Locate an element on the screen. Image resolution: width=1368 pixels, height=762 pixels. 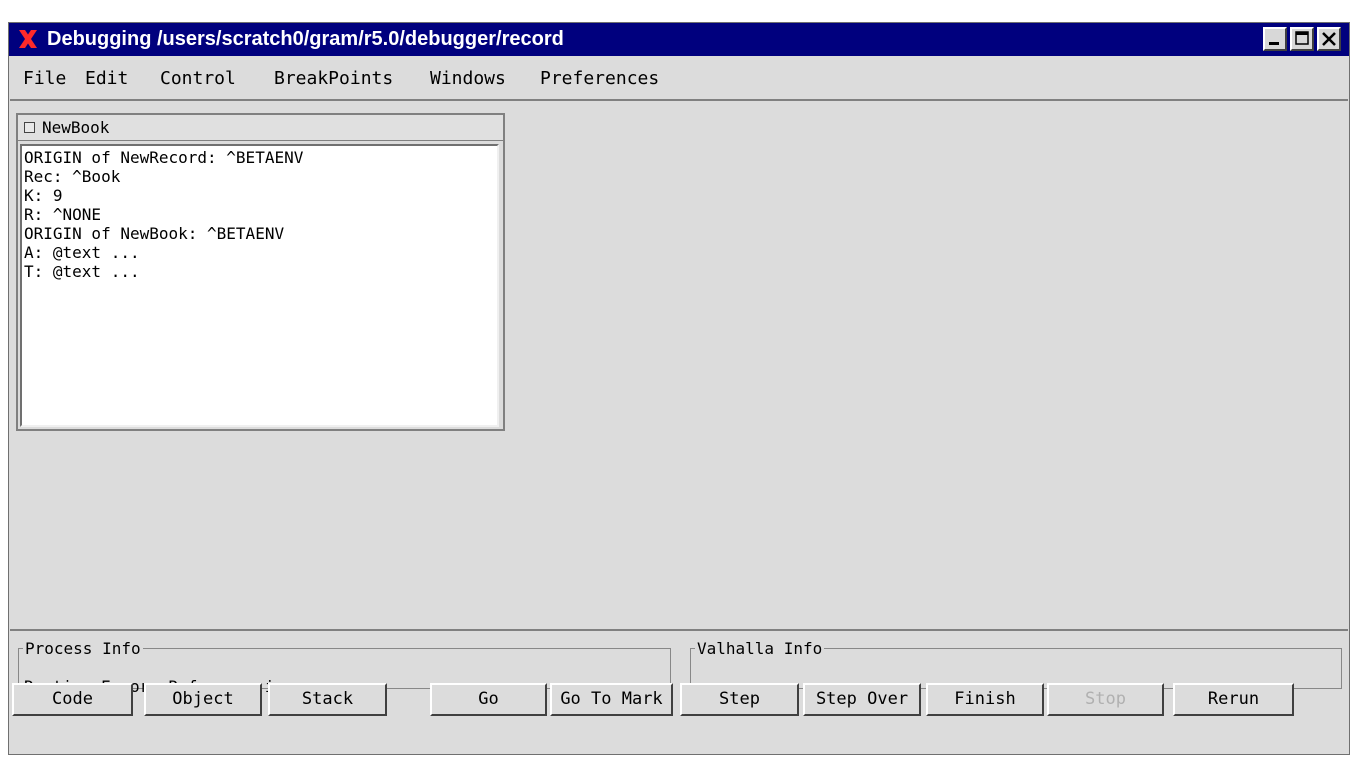
step-over-button: Step Over is located at coordinates (862, 699).